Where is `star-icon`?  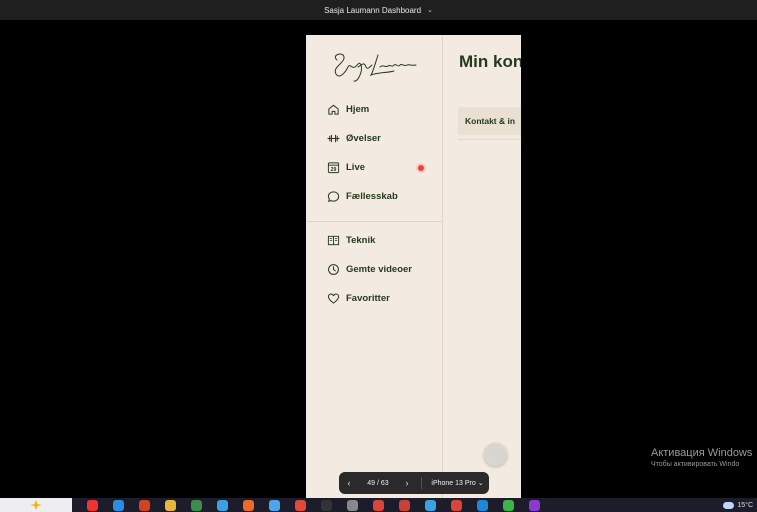 star-icon is located at coordinates (36, 505).